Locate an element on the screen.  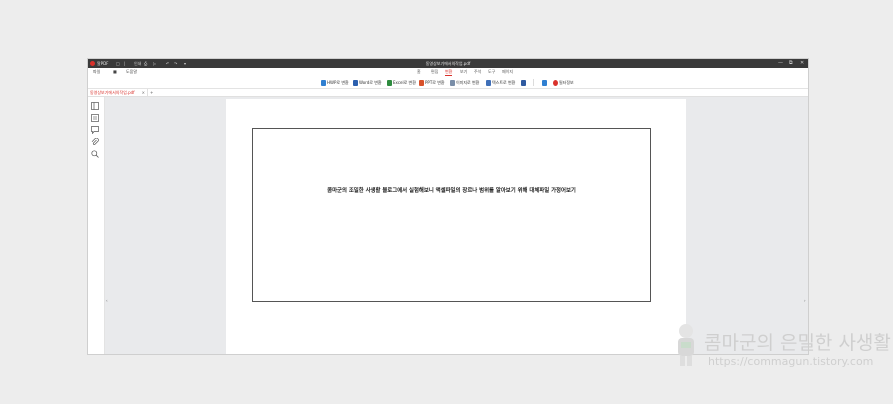
close-button: ✕ is located at coordinates (802, 63).